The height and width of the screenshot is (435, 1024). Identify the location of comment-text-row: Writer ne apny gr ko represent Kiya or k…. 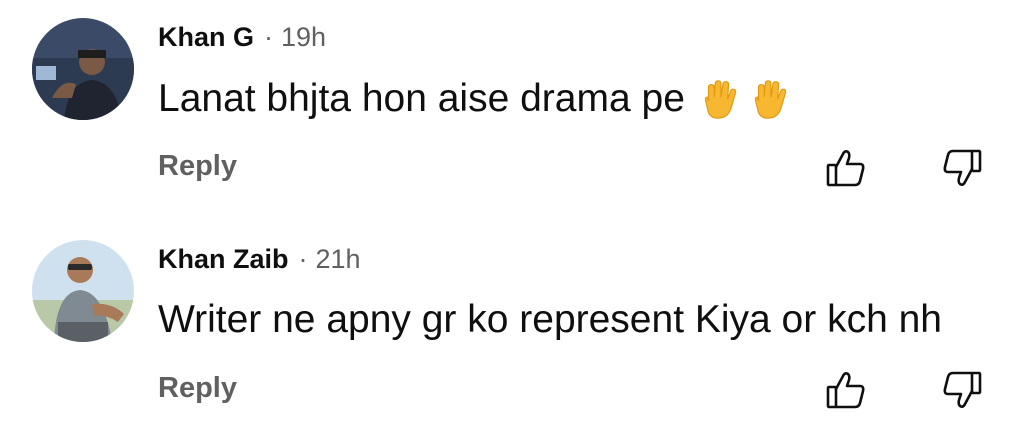
(550, 320).